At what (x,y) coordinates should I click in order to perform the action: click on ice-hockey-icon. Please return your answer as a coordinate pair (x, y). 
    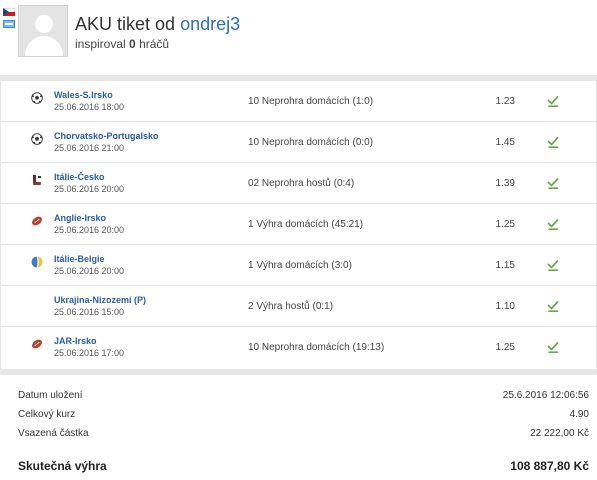
    Looking at the image, I should click on (37, 179).